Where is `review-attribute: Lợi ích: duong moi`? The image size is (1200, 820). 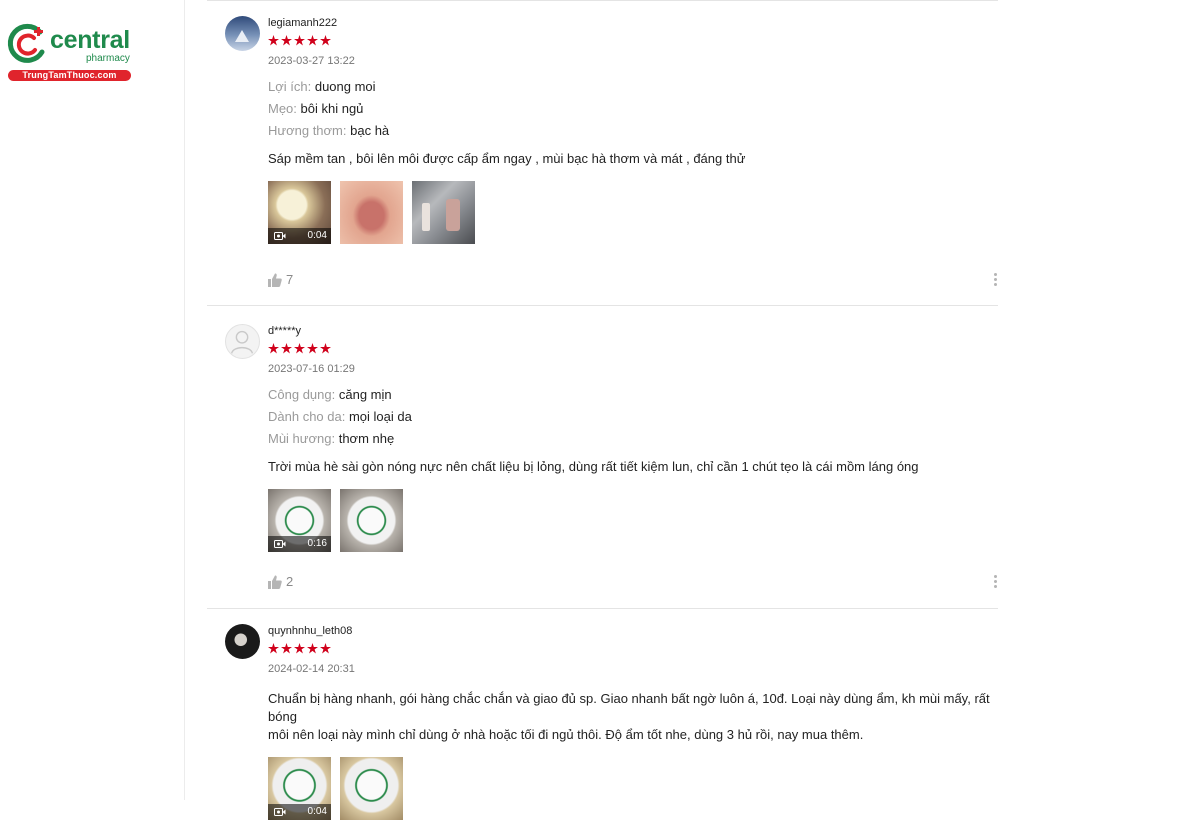
review-attribute: Lợi ích: duong moi is located at coordinates (633, 87).